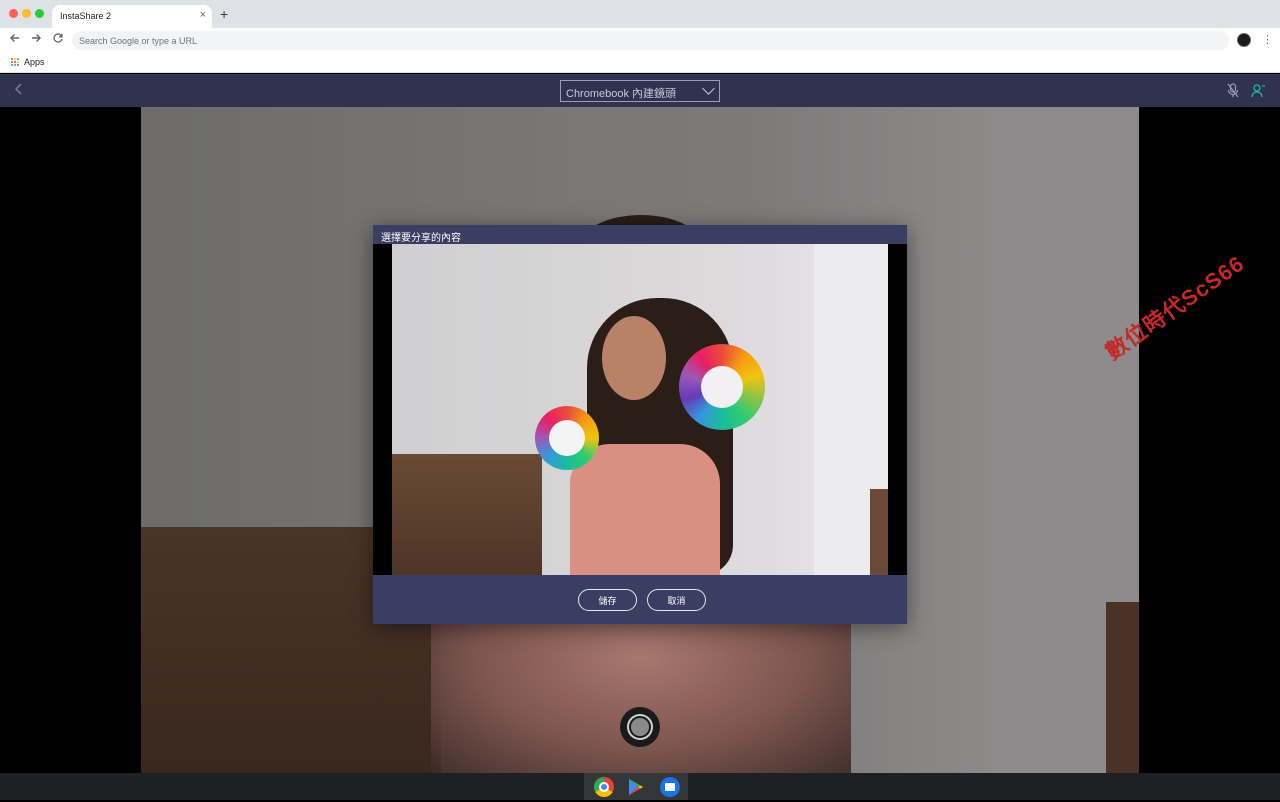 This screenshot has width=1280, height=802. I want to click on mic-off-icon, so click(1233, 91).